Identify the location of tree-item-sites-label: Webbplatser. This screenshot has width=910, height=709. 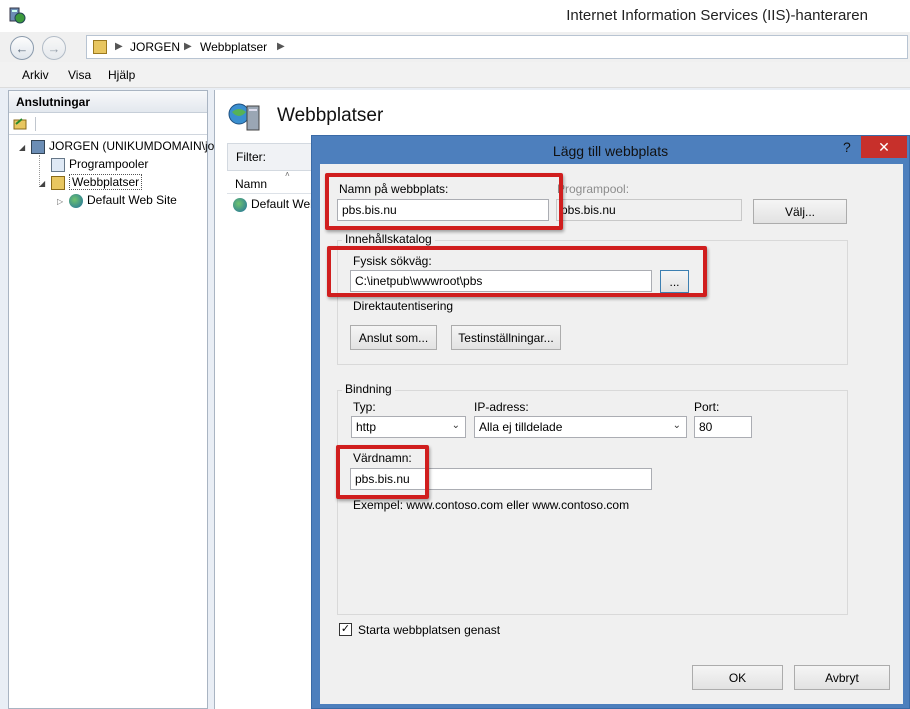
(106, 182).